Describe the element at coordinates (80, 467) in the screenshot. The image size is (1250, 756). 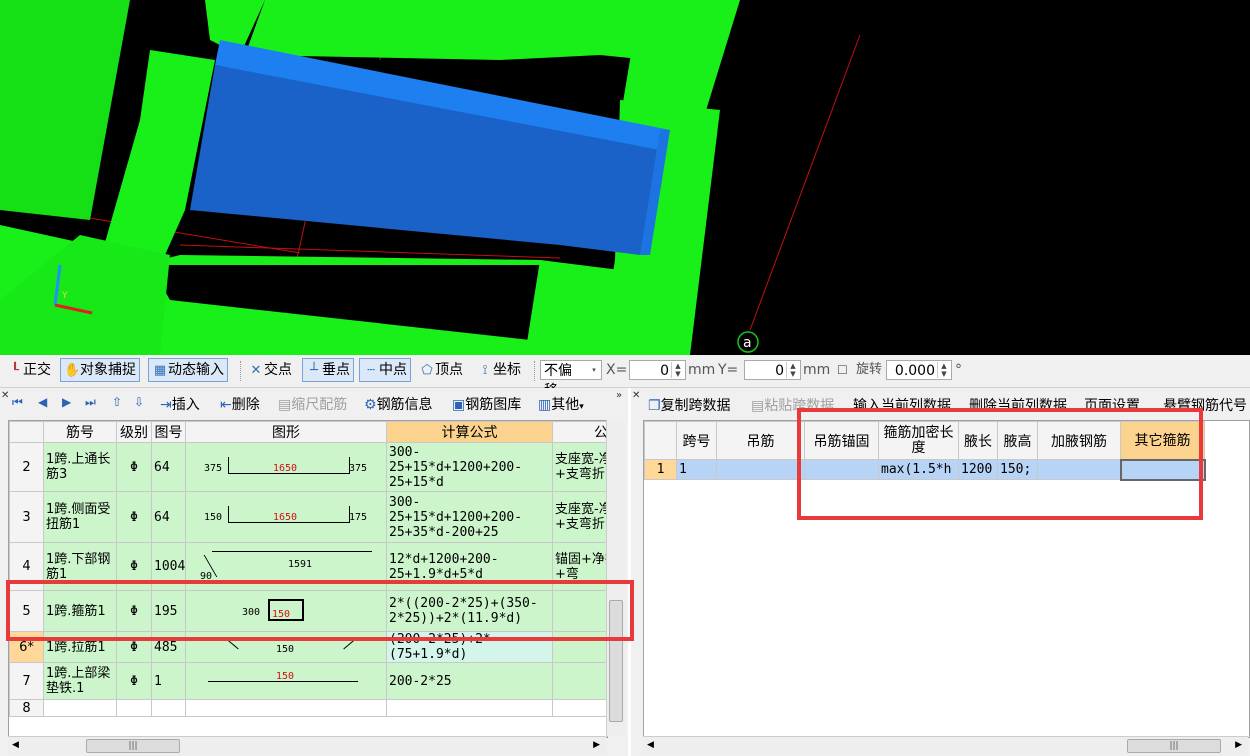
I see `bar-name: 1跨.上通长筋3` at that location.